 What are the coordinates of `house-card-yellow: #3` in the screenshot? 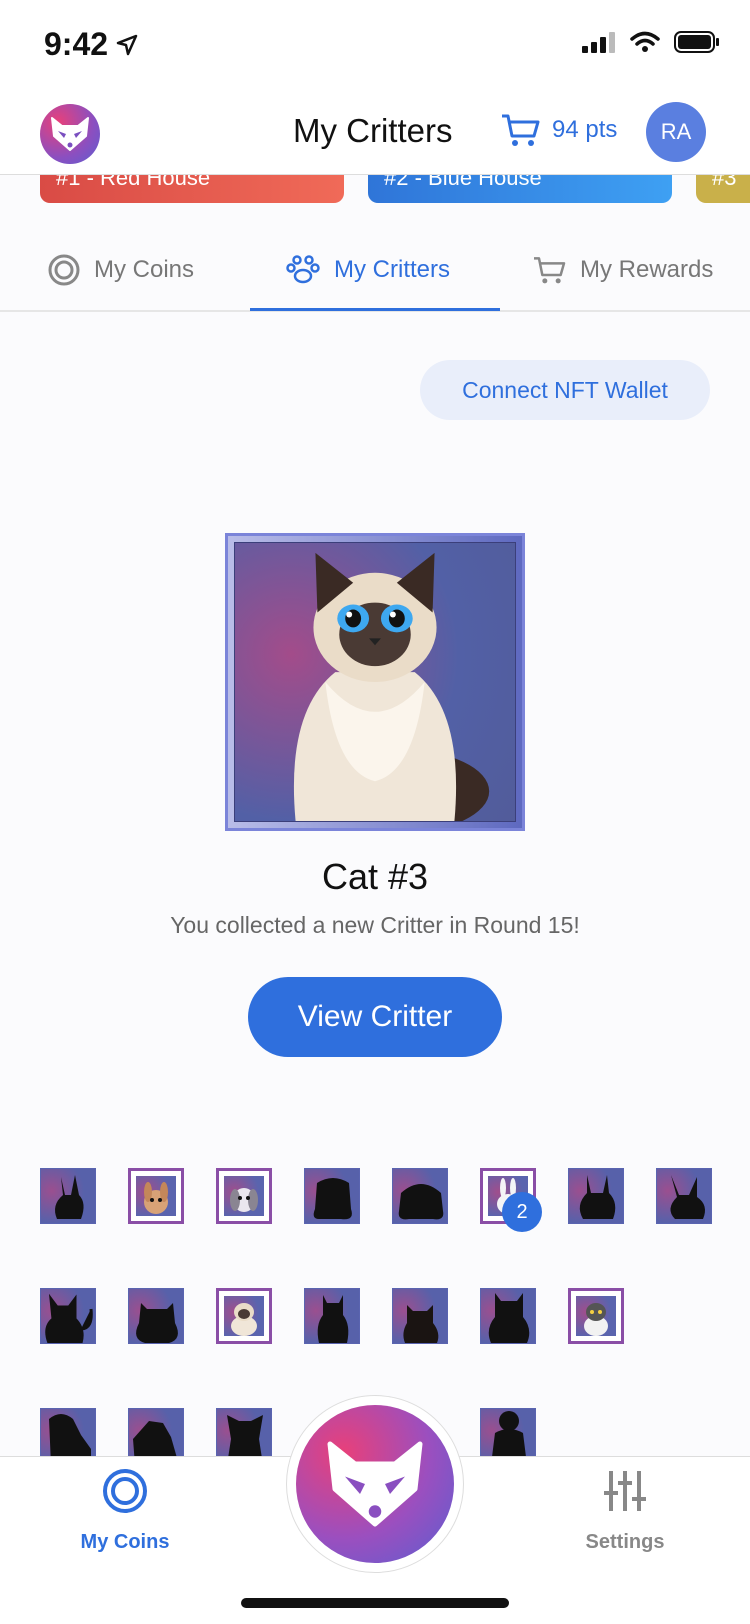 It's located at (723, 189).